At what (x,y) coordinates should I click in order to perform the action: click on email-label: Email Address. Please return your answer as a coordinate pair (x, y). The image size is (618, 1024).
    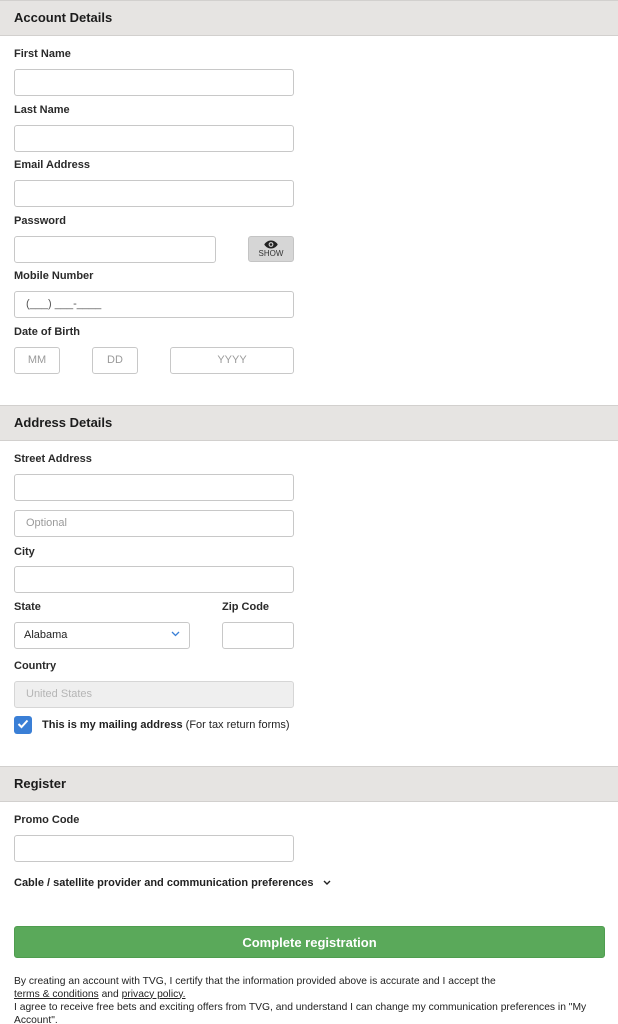
    Looking at the image, I should click on (52, 165).